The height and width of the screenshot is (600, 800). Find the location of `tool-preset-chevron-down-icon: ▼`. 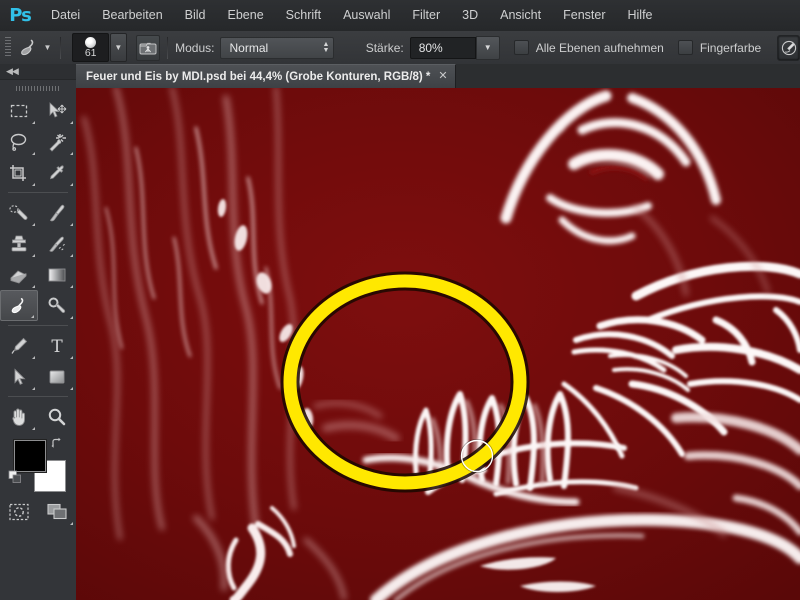

tool-preset-chevron-down-icon: ▼ is located at coordinates (47, 47).